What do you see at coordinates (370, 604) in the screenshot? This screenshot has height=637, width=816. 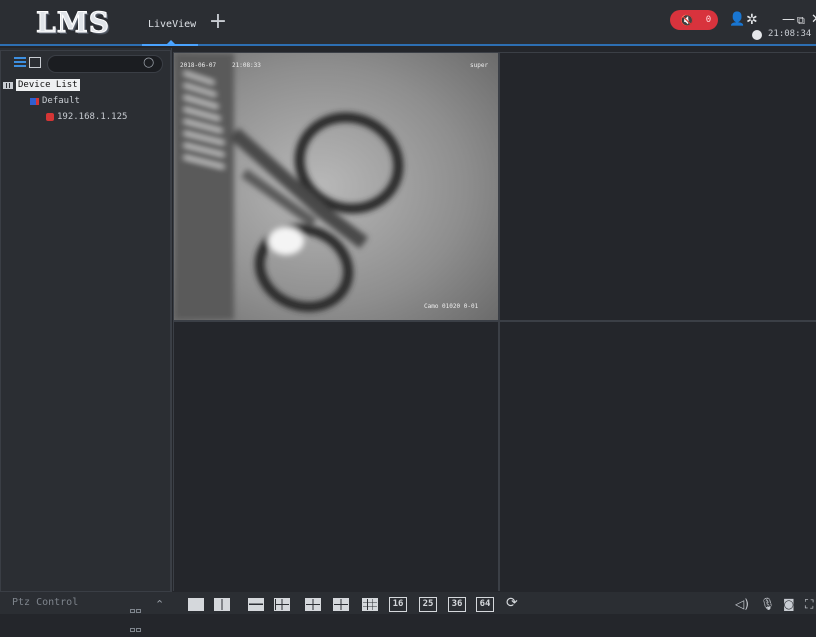 I see `layout-9-button` at bounding box center [370, 604].